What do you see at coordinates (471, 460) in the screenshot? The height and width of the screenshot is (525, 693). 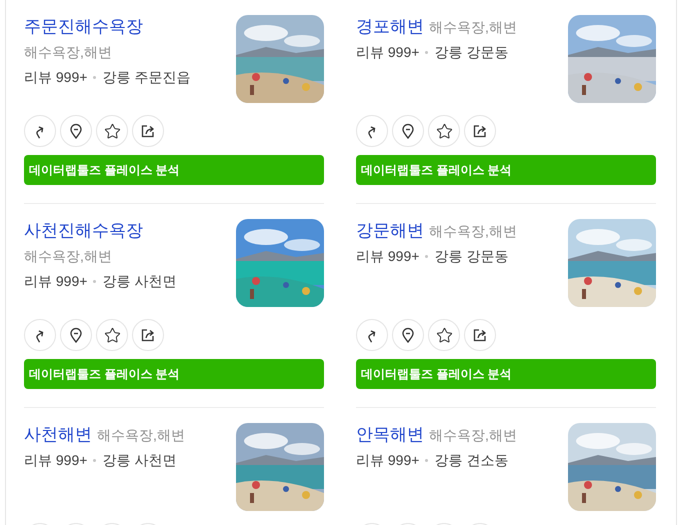 I see `place-location: 강릉 견소동` at bounding box center [471, 460].